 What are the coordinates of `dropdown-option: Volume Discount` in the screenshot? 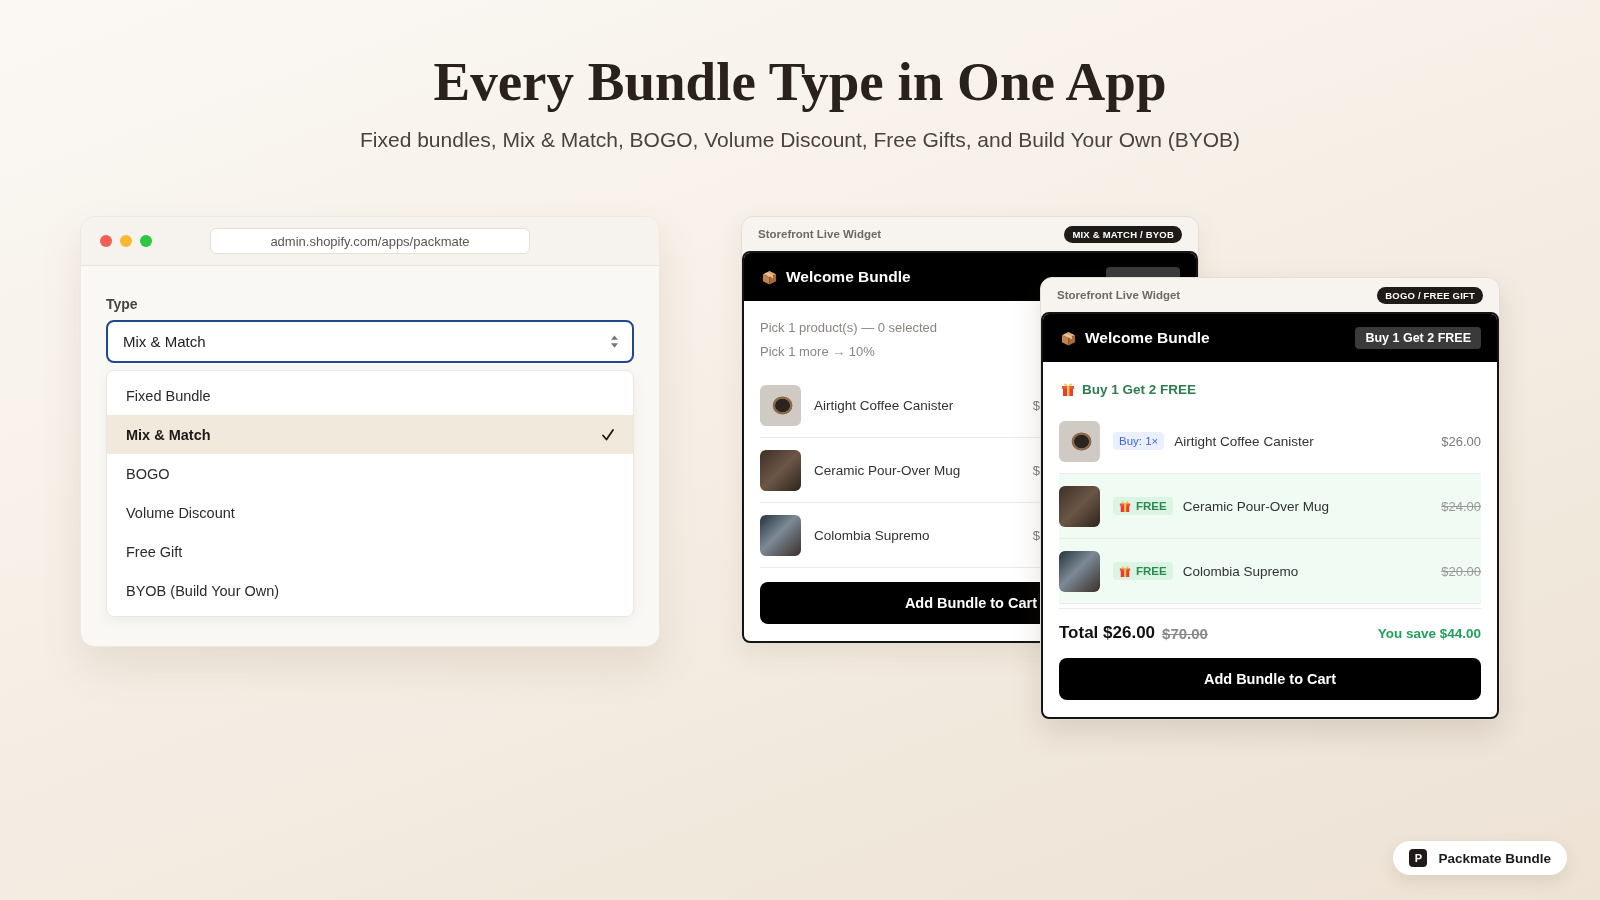 It's located at (370, 512).